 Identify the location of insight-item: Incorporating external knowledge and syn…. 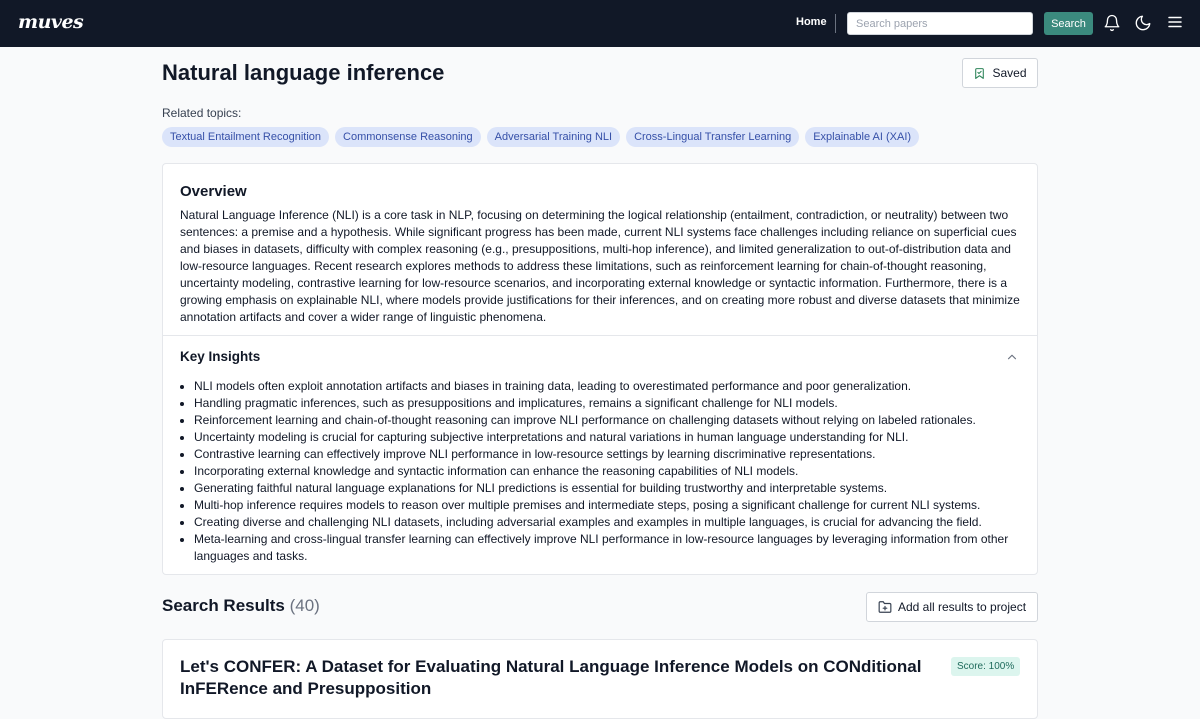
(610, 471).